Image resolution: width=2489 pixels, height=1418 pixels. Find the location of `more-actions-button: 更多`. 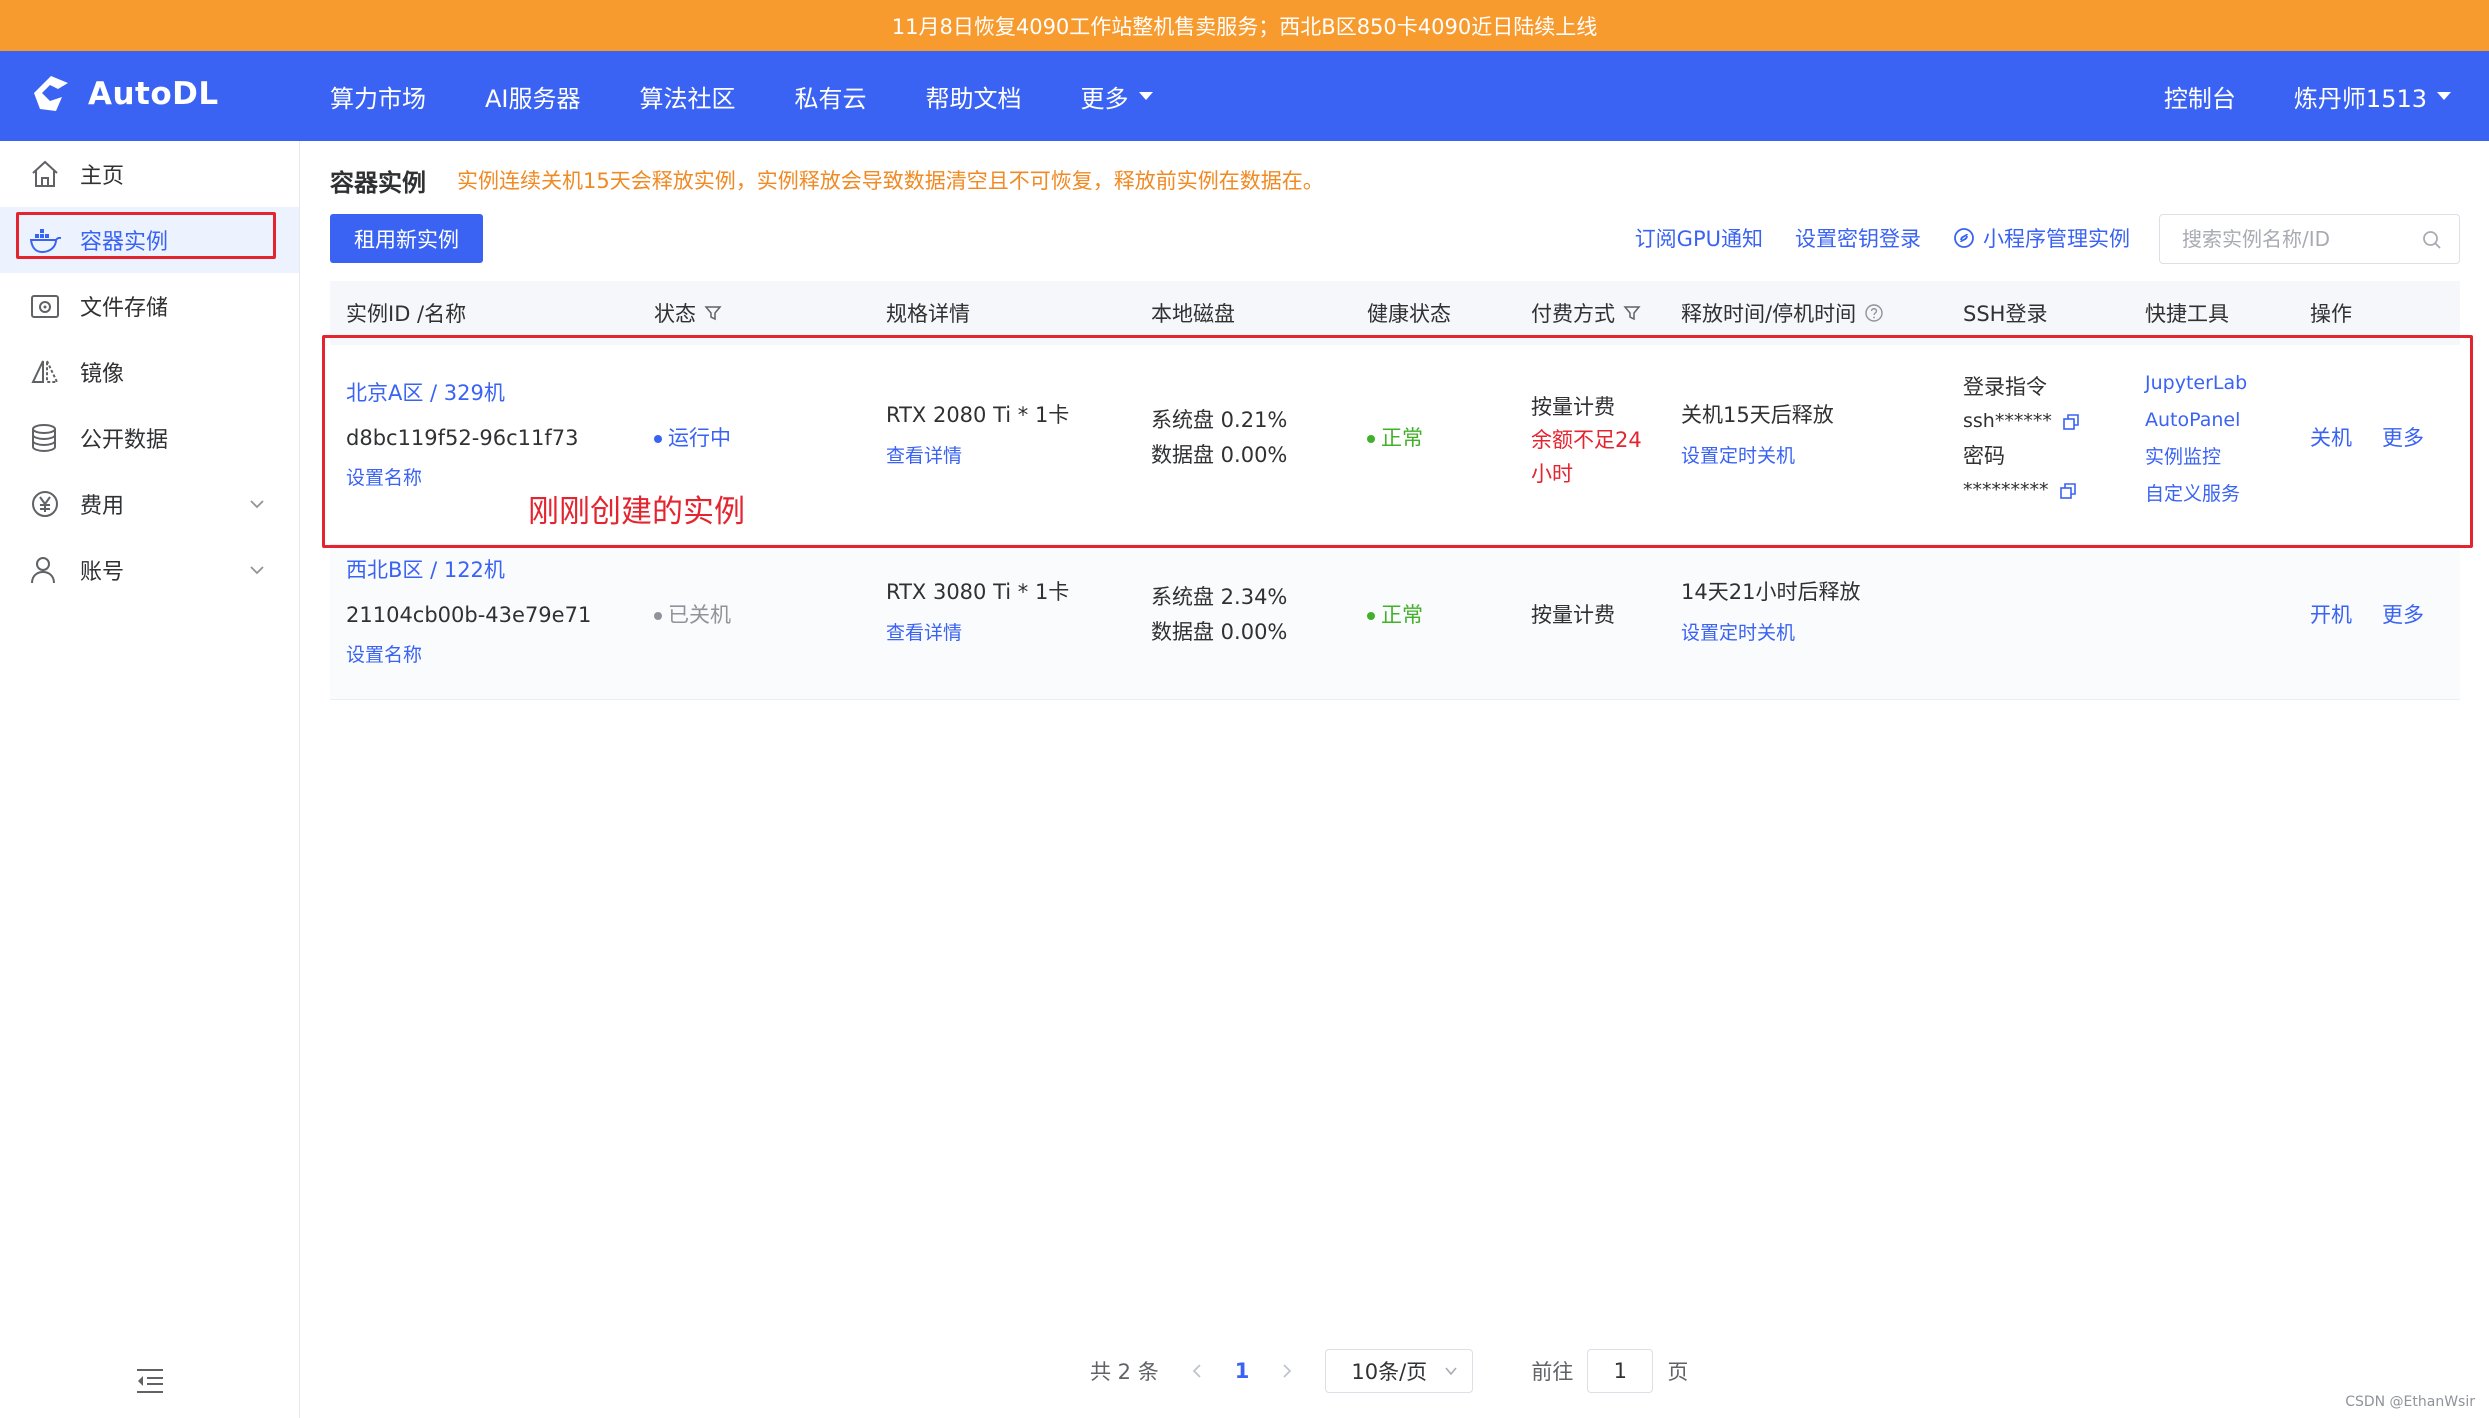

more-actions-button: 更多 is located at coordinates (2403, 615).